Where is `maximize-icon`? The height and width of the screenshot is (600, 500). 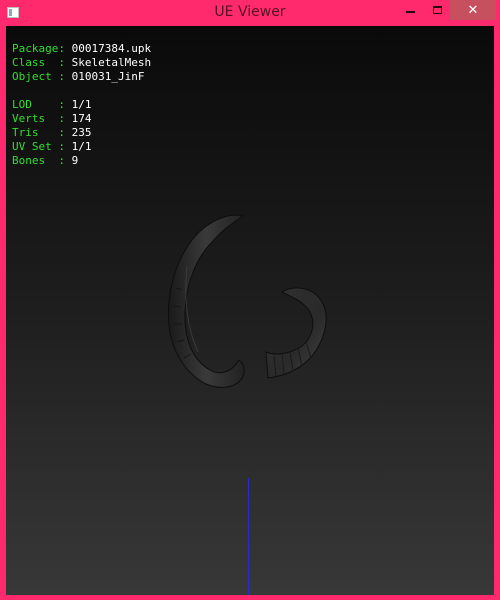
maximize-icon is located at coordinates (437, 10).